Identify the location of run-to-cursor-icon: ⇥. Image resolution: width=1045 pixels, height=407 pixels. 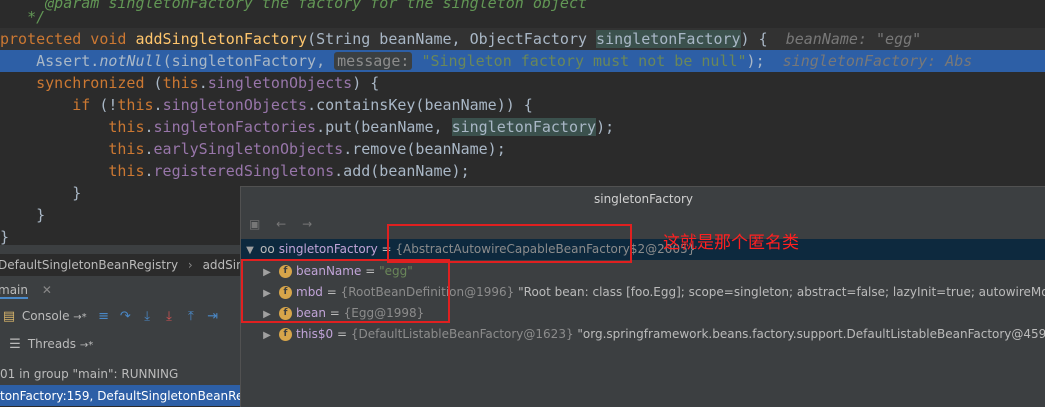
(213, 317).